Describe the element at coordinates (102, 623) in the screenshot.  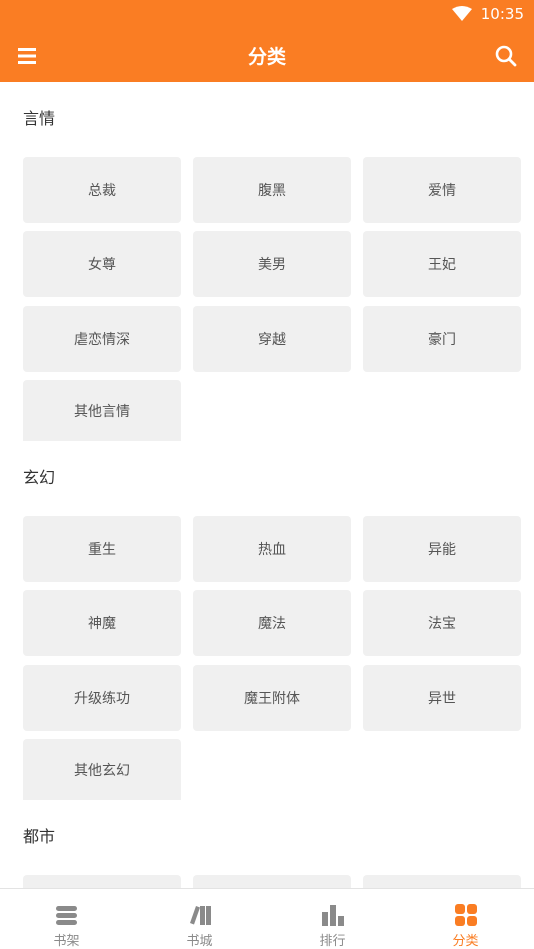
I see `category-tag: 神魔` at that location.